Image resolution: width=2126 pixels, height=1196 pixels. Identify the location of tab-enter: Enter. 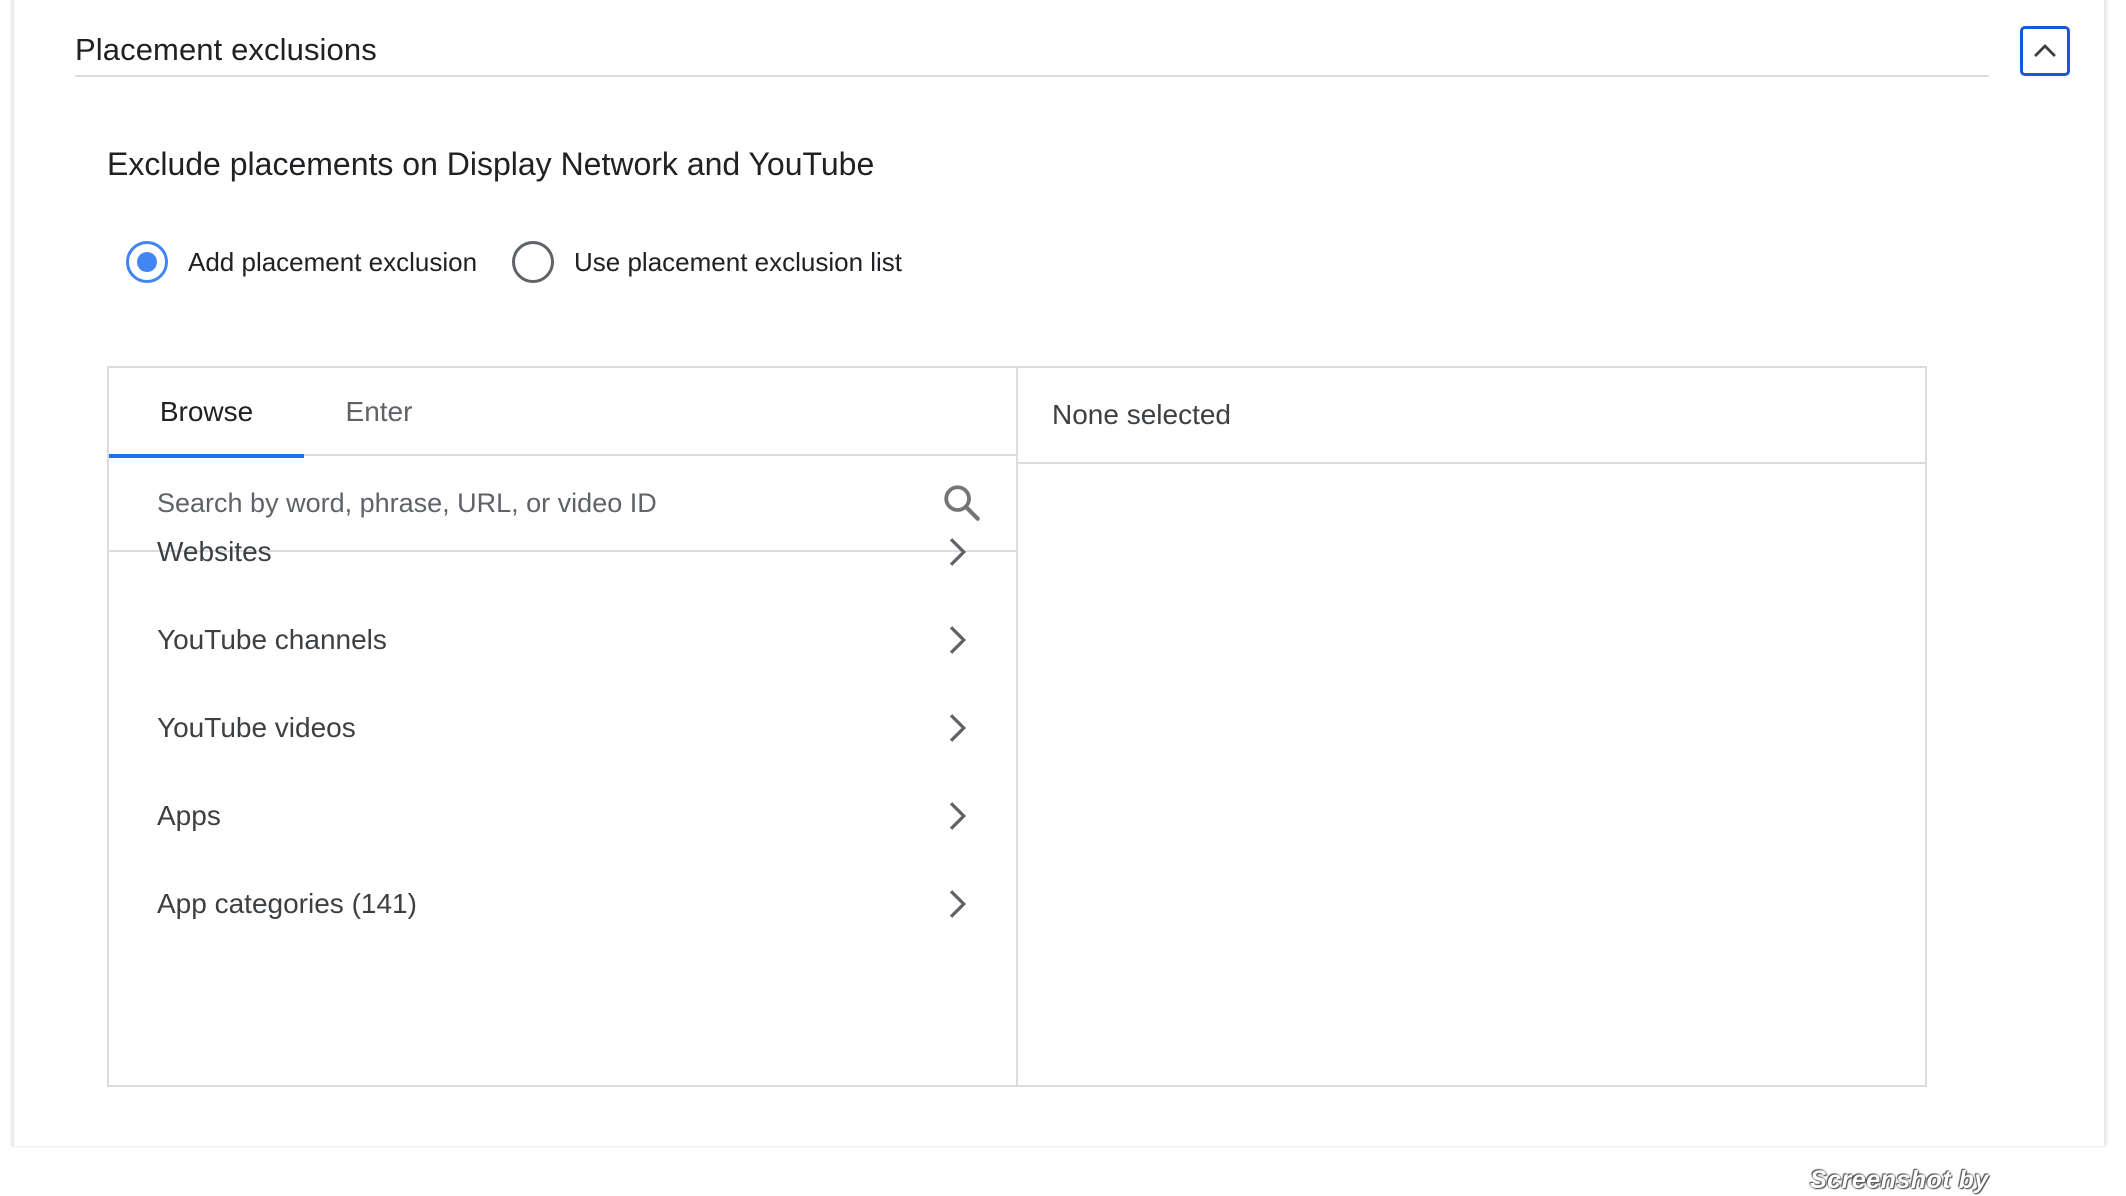
(379, 412).